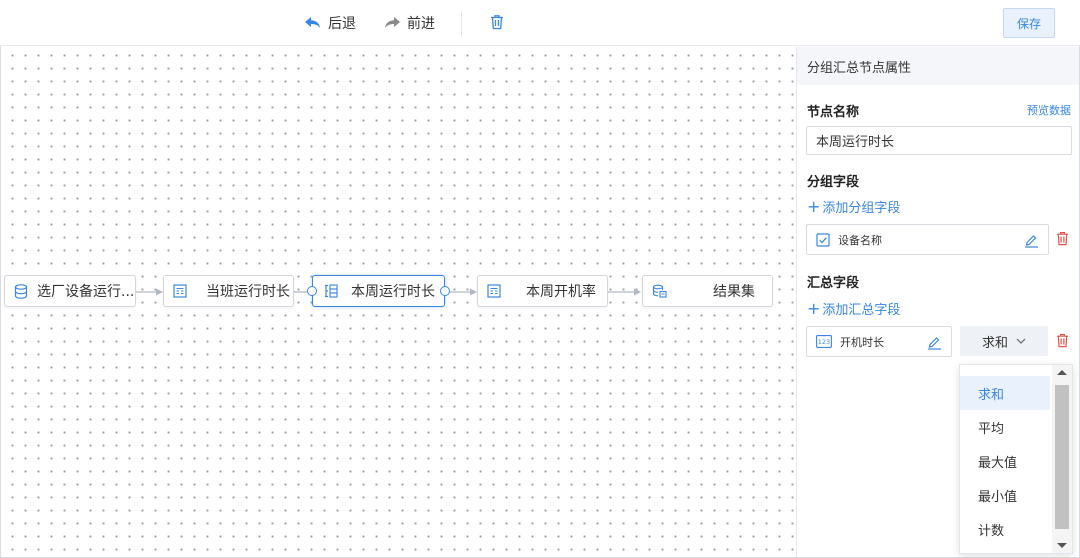 This screenshot has width=1080, height=558. What do you see at coordinates (248, 292) in the screenshot?
I see `node-label: 当班运行时长` at bounding box center [248, 292].